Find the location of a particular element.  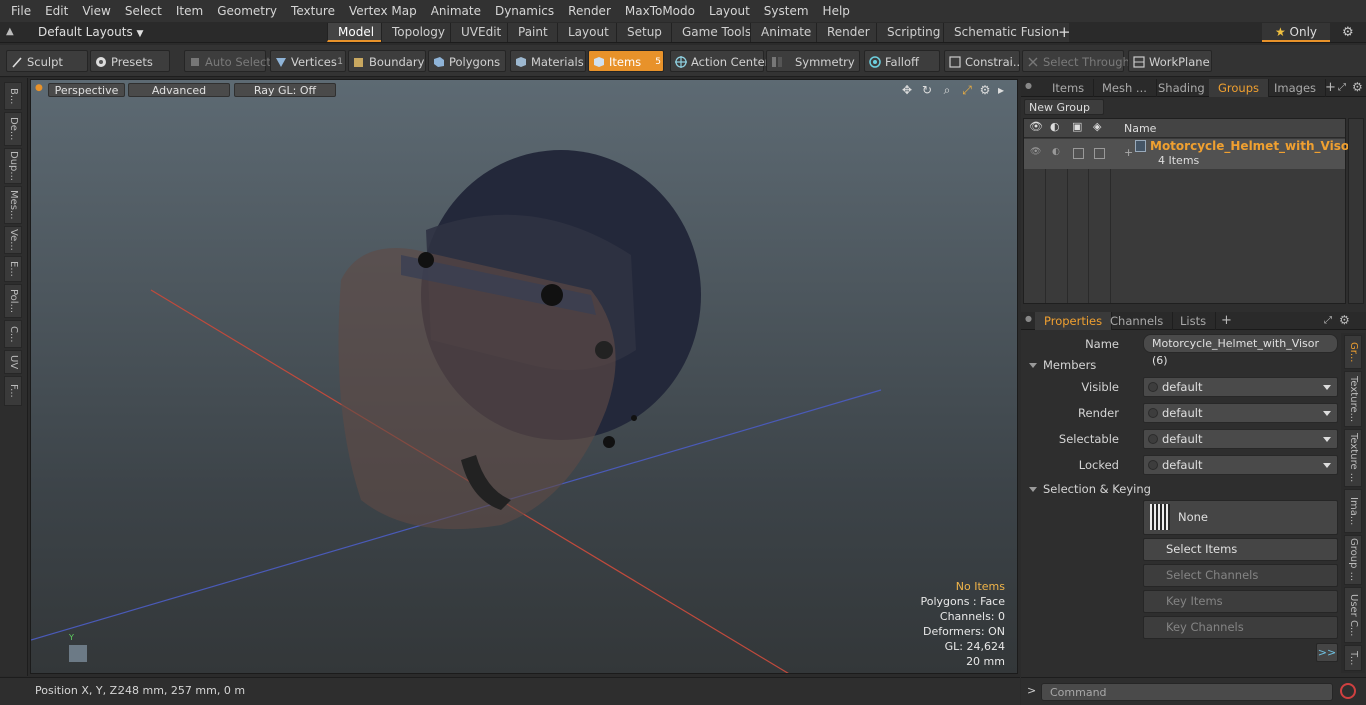

command-input is located at coordinates (1187, 692).